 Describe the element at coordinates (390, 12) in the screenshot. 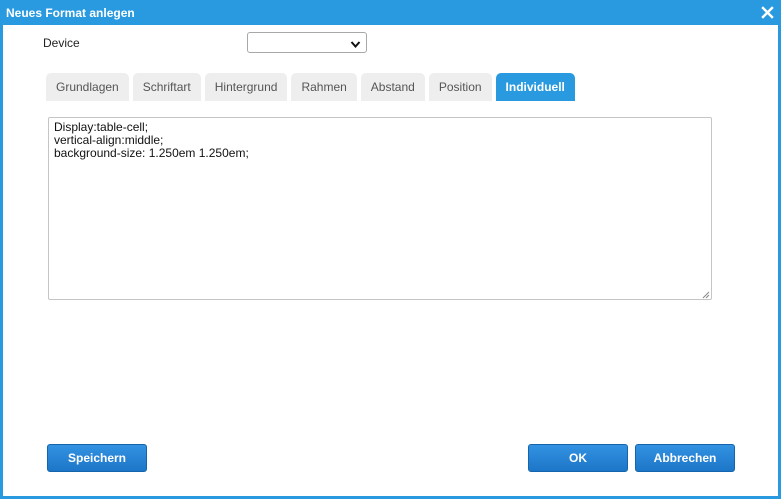

I see `dialog-titlebar: Neues Format anlegen` at that location.